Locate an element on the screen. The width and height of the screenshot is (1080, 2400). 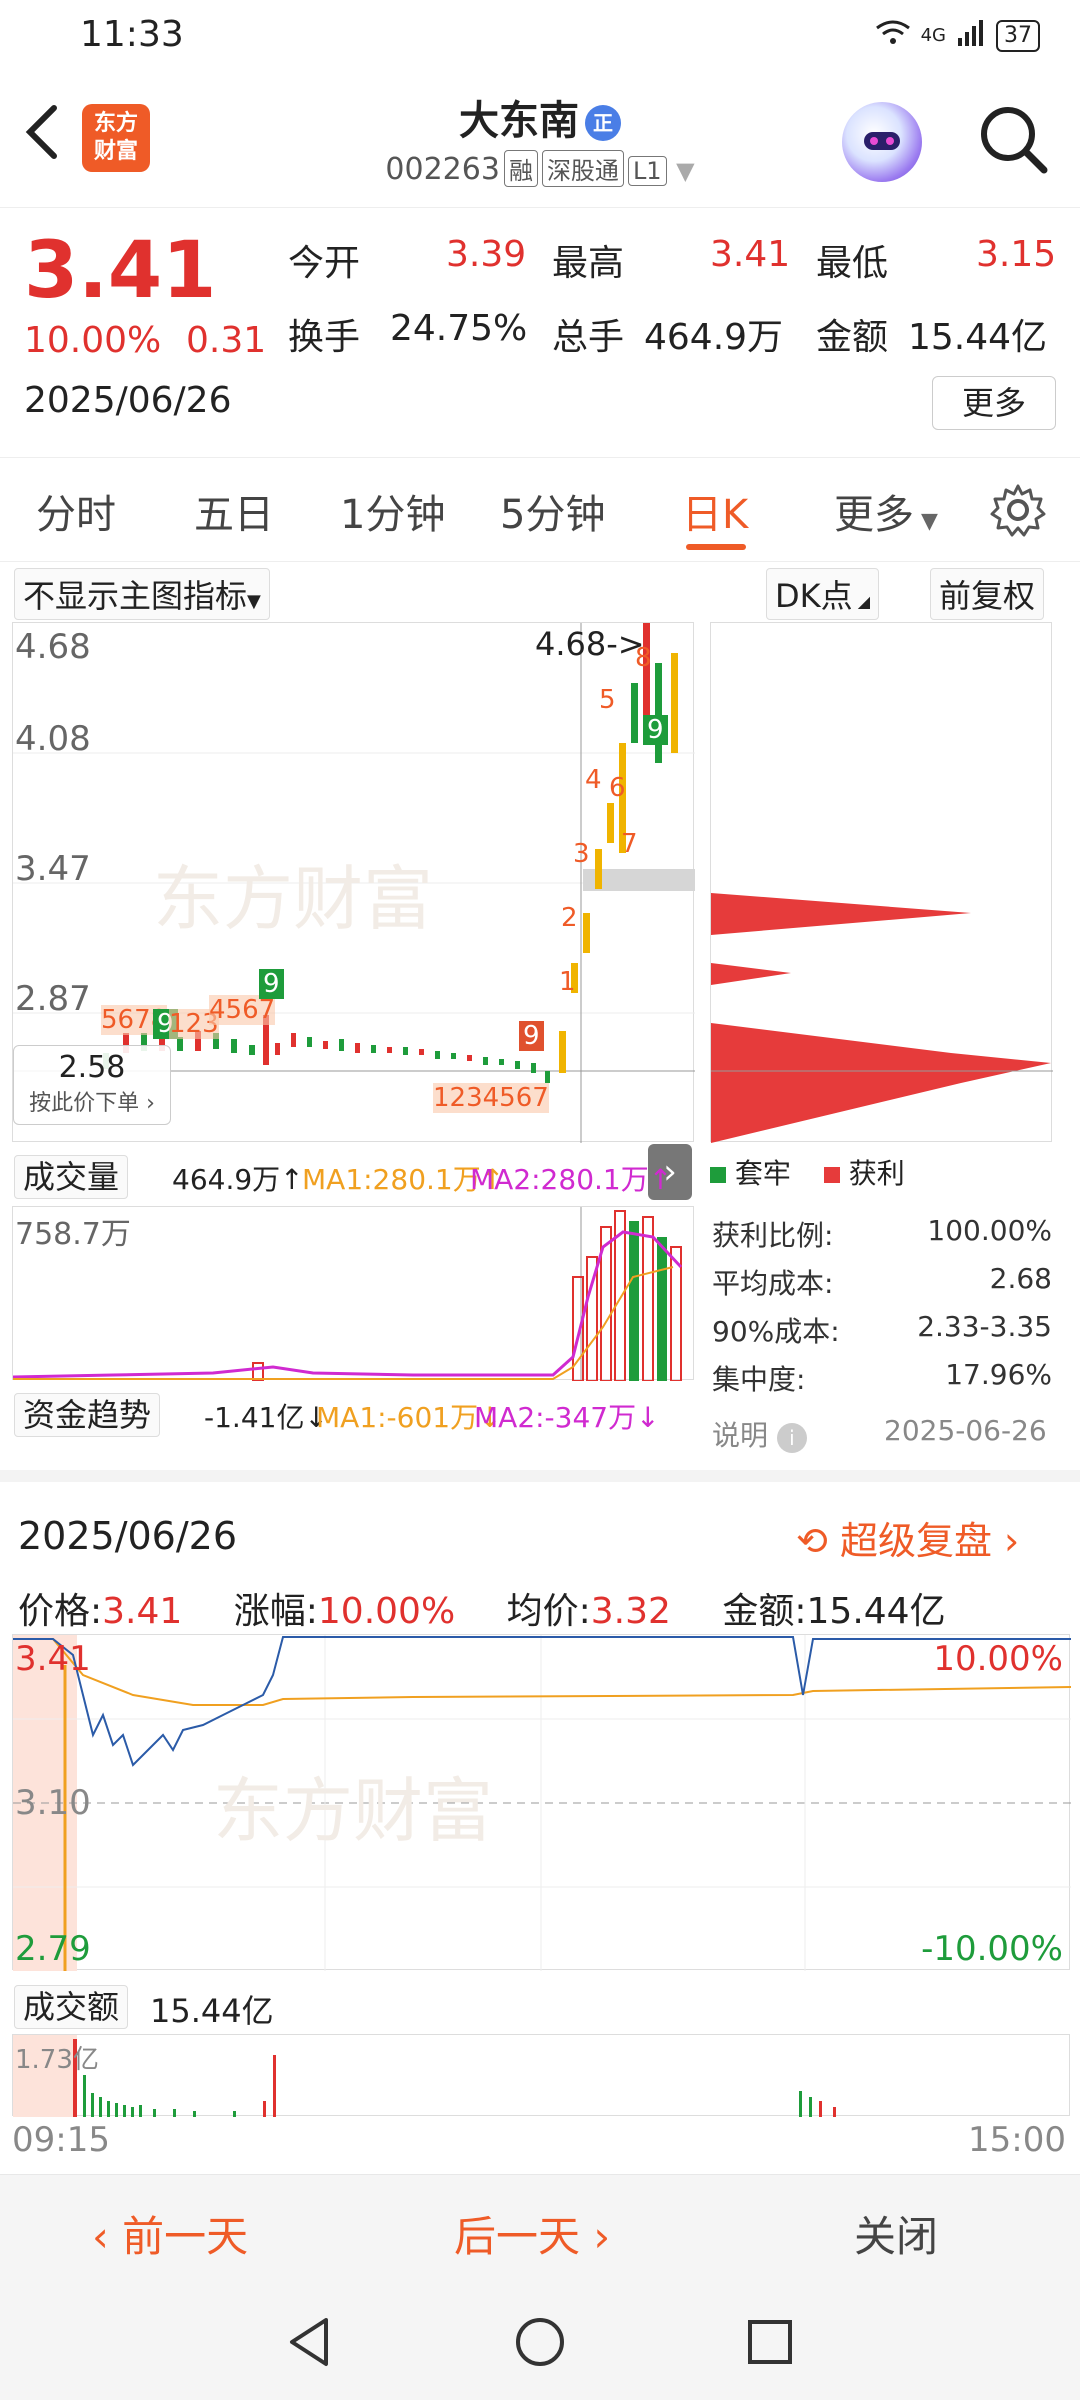
intraday-chart: 东方财富 3.41 3.10 2.79 10.00% -10.00% is located at coordinates (541, 1802).